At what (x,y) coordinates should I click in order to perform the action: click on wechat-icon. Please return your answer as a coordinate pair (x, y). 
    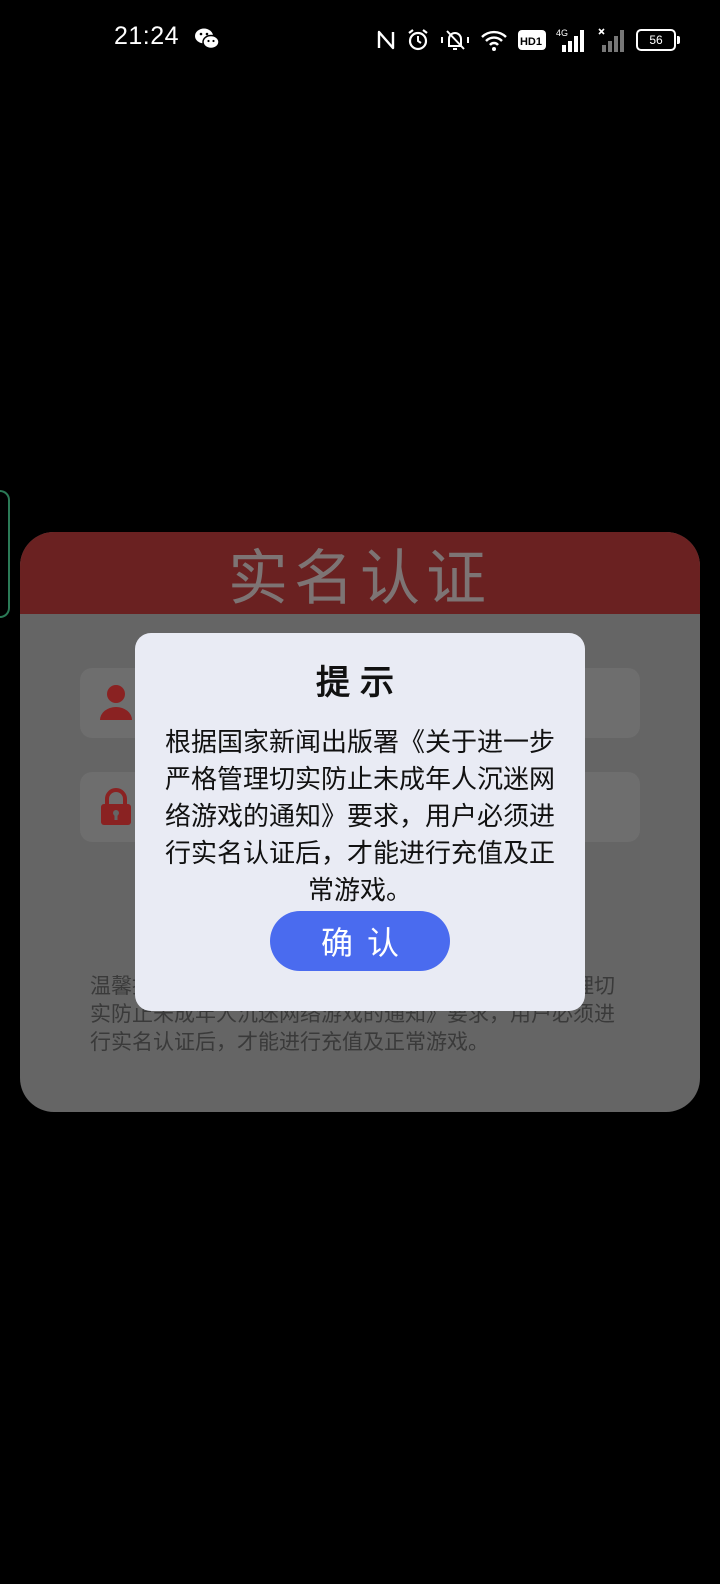
    Looking at the image, I should click on (207, 39).